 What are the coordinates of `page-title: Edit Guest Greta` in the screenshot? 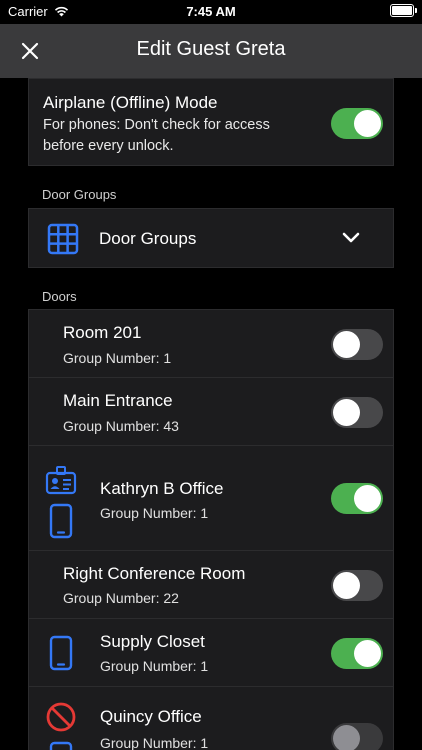 It's located at (211, 49).